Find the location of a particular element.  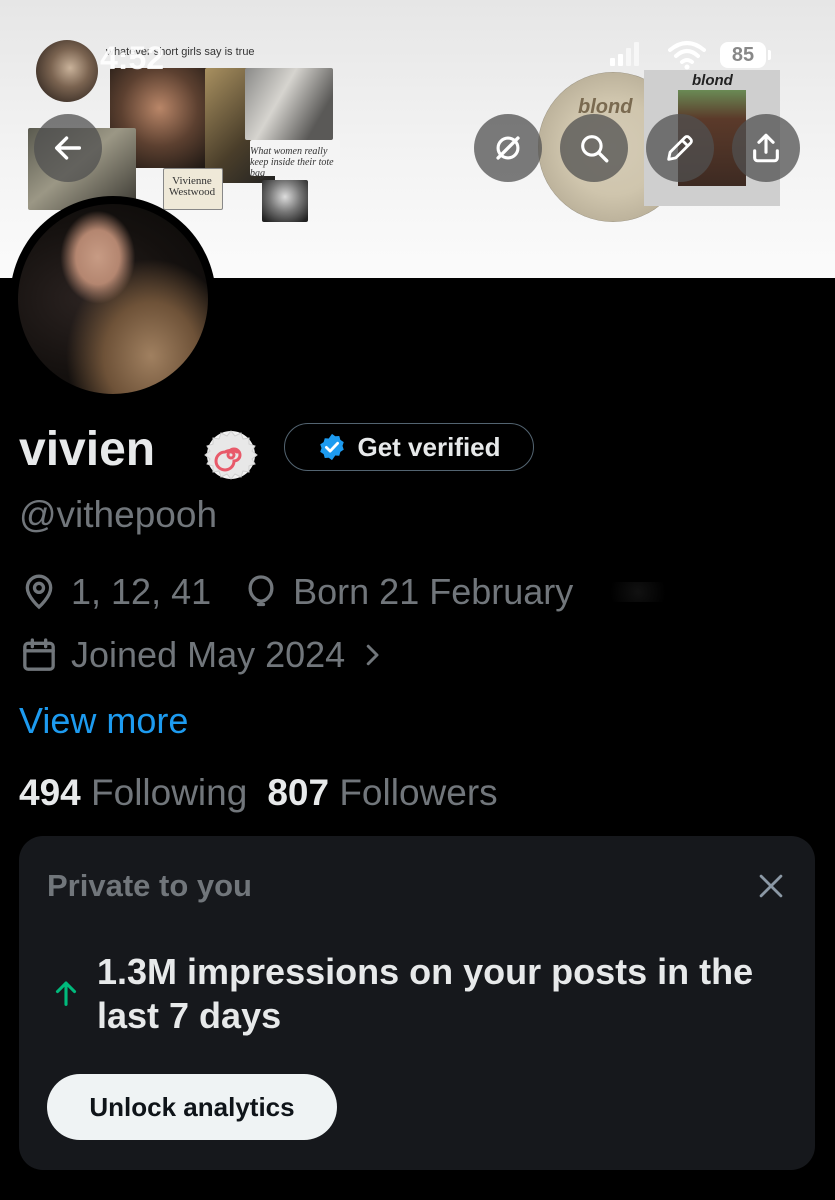

location-pin-icon is located at coordinates (39, 592).